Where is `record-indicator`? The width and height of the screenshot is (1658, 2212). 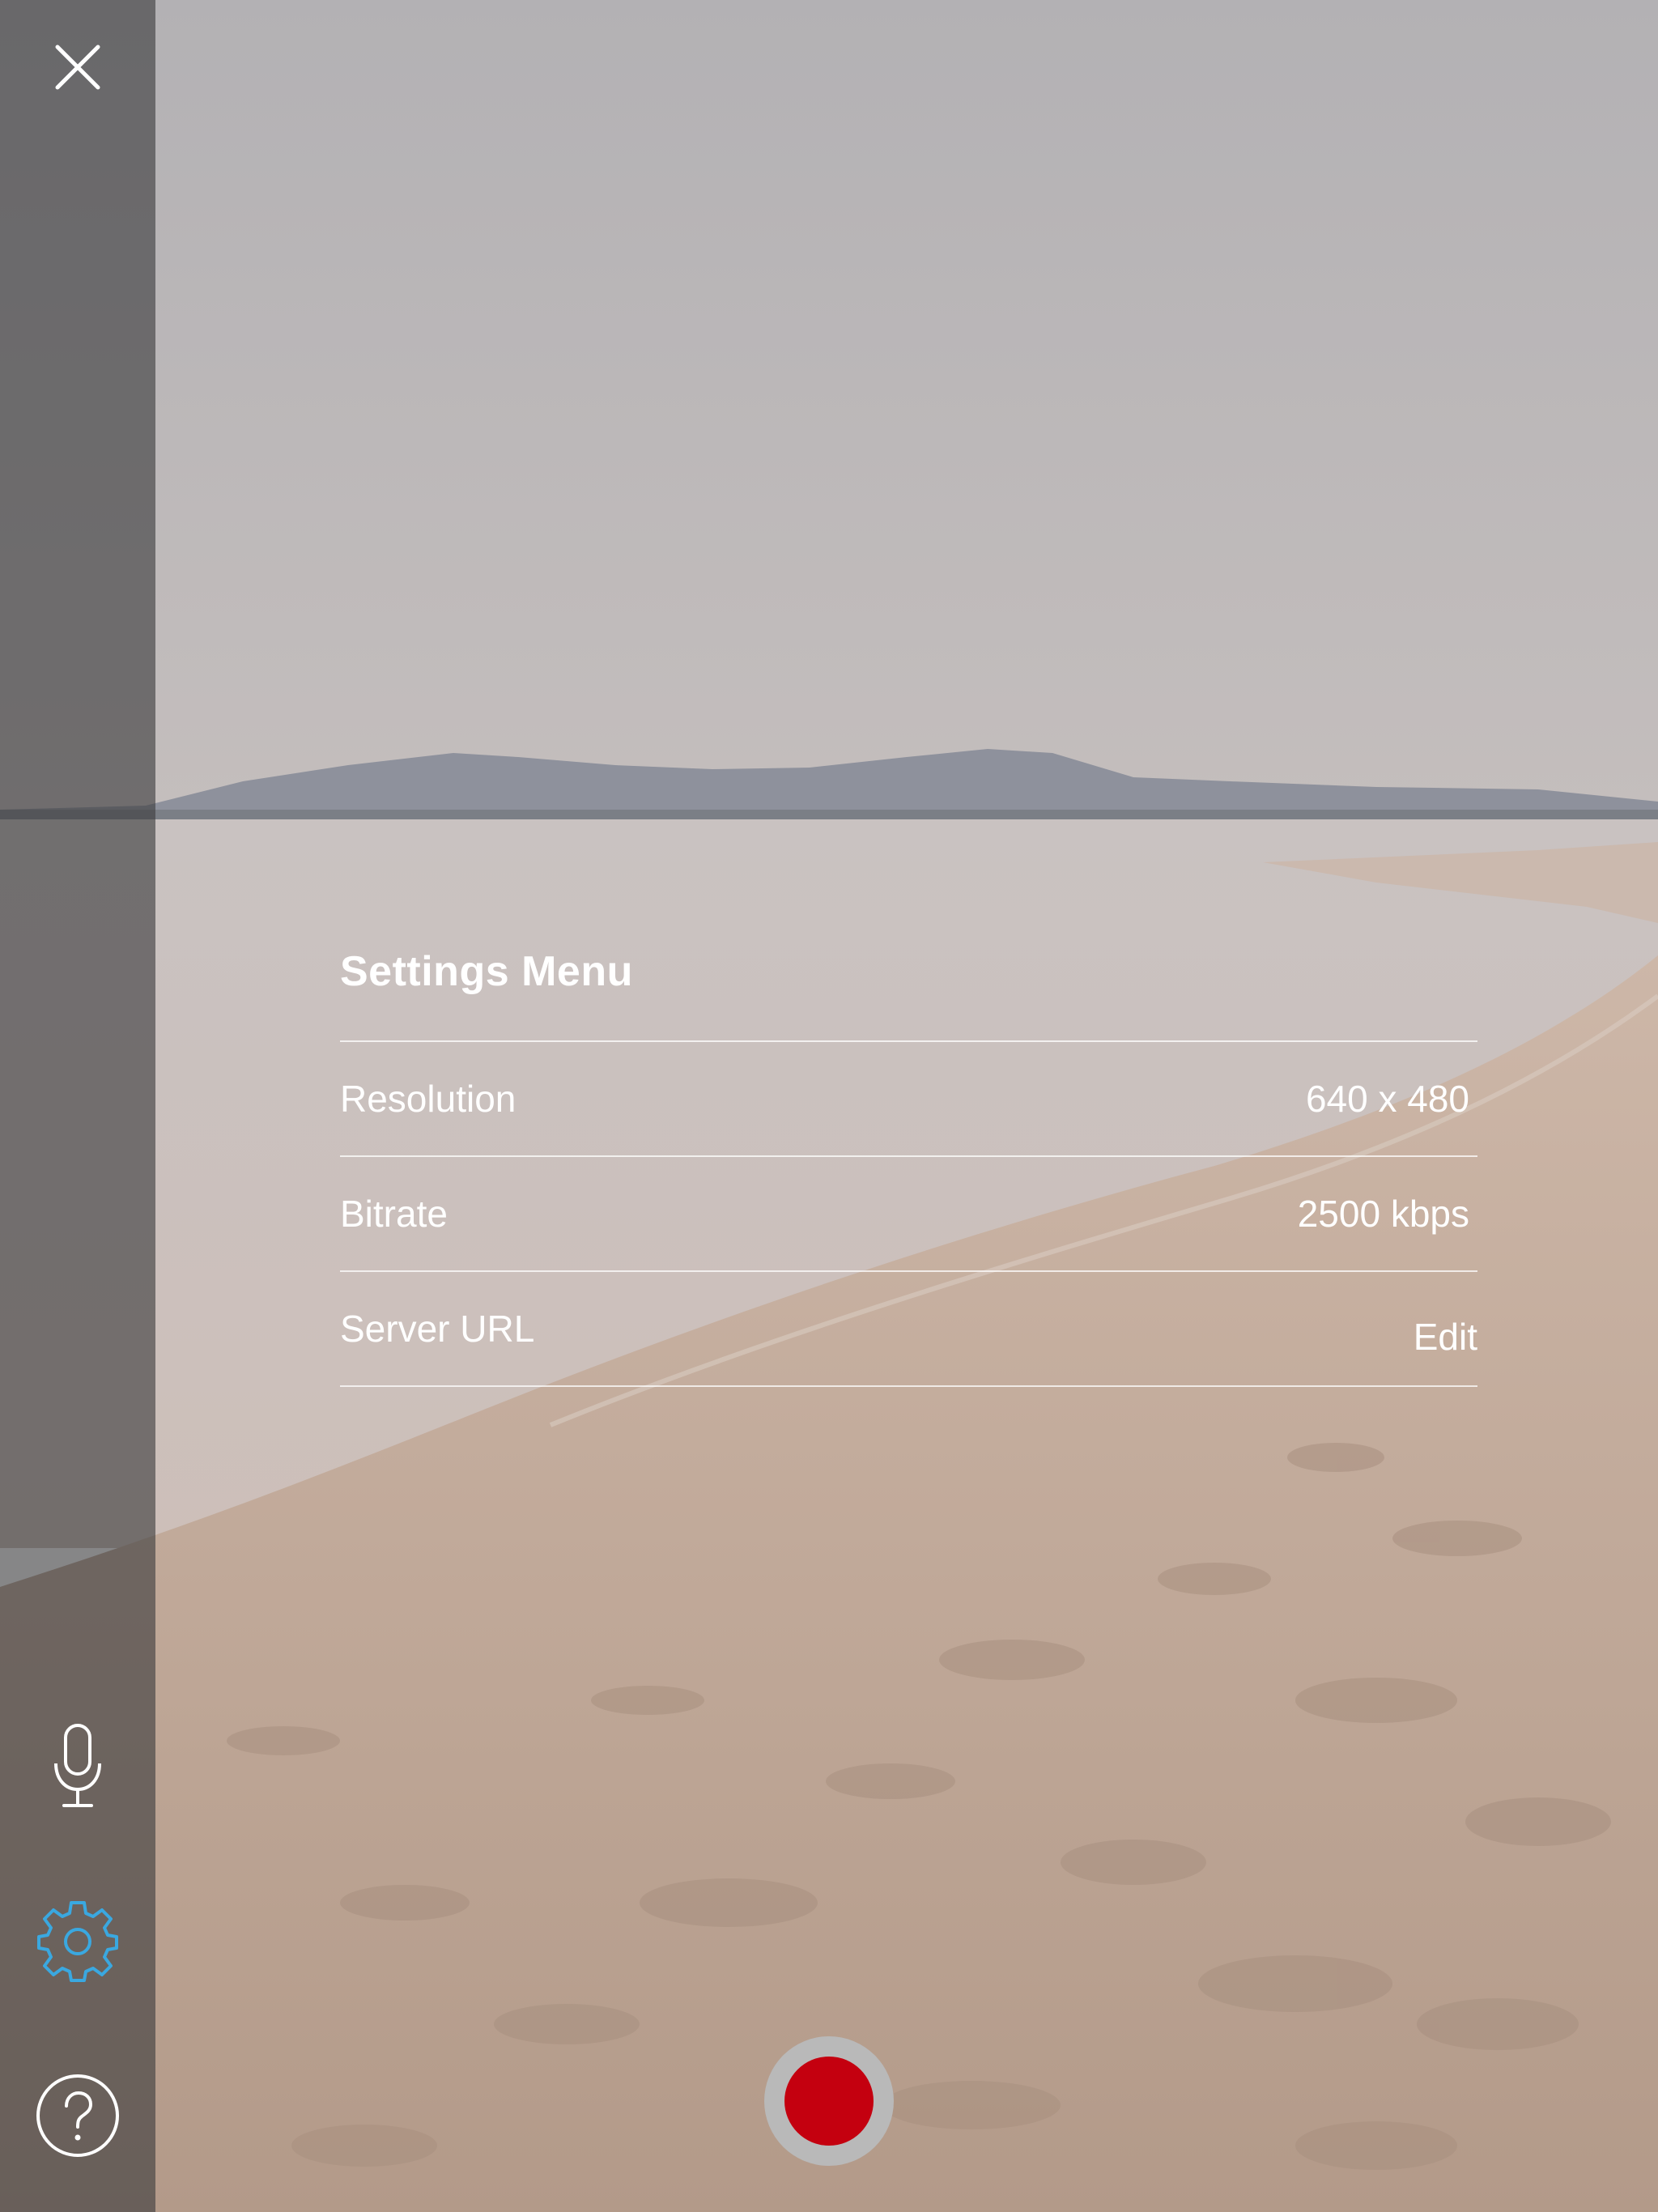
record-indicator is located at coordinates (829, 2101).